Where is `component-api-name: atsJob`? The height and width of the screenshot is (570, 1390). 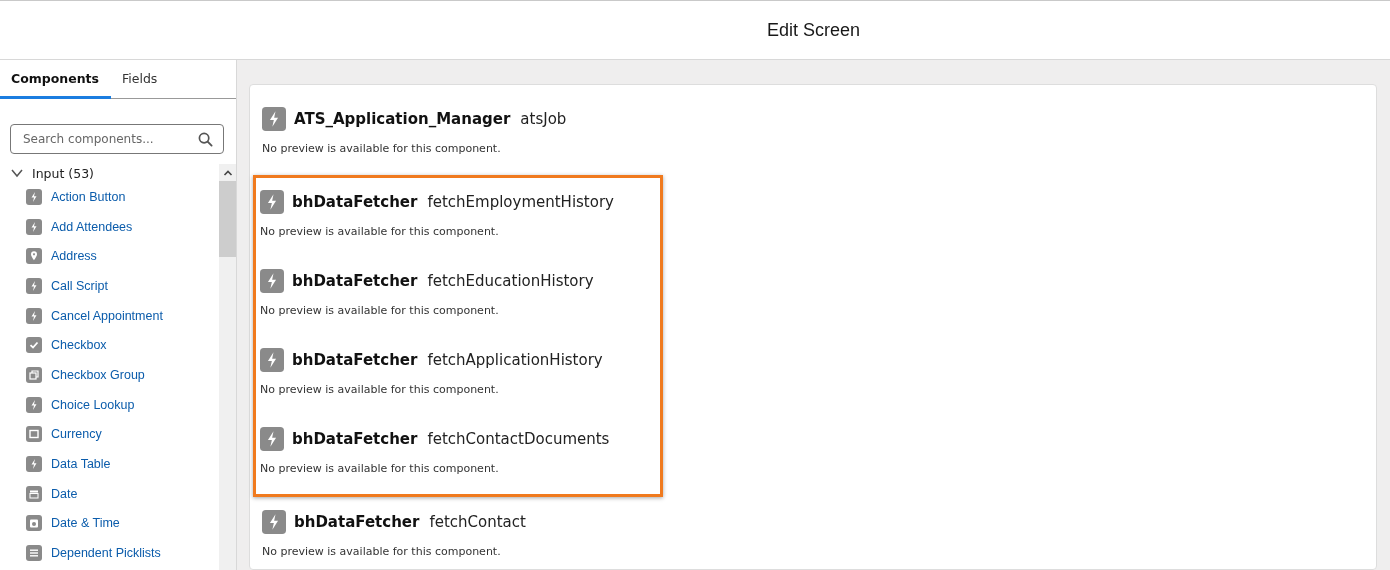 component-api-name: atsJob is located at coordinates (543, 119).